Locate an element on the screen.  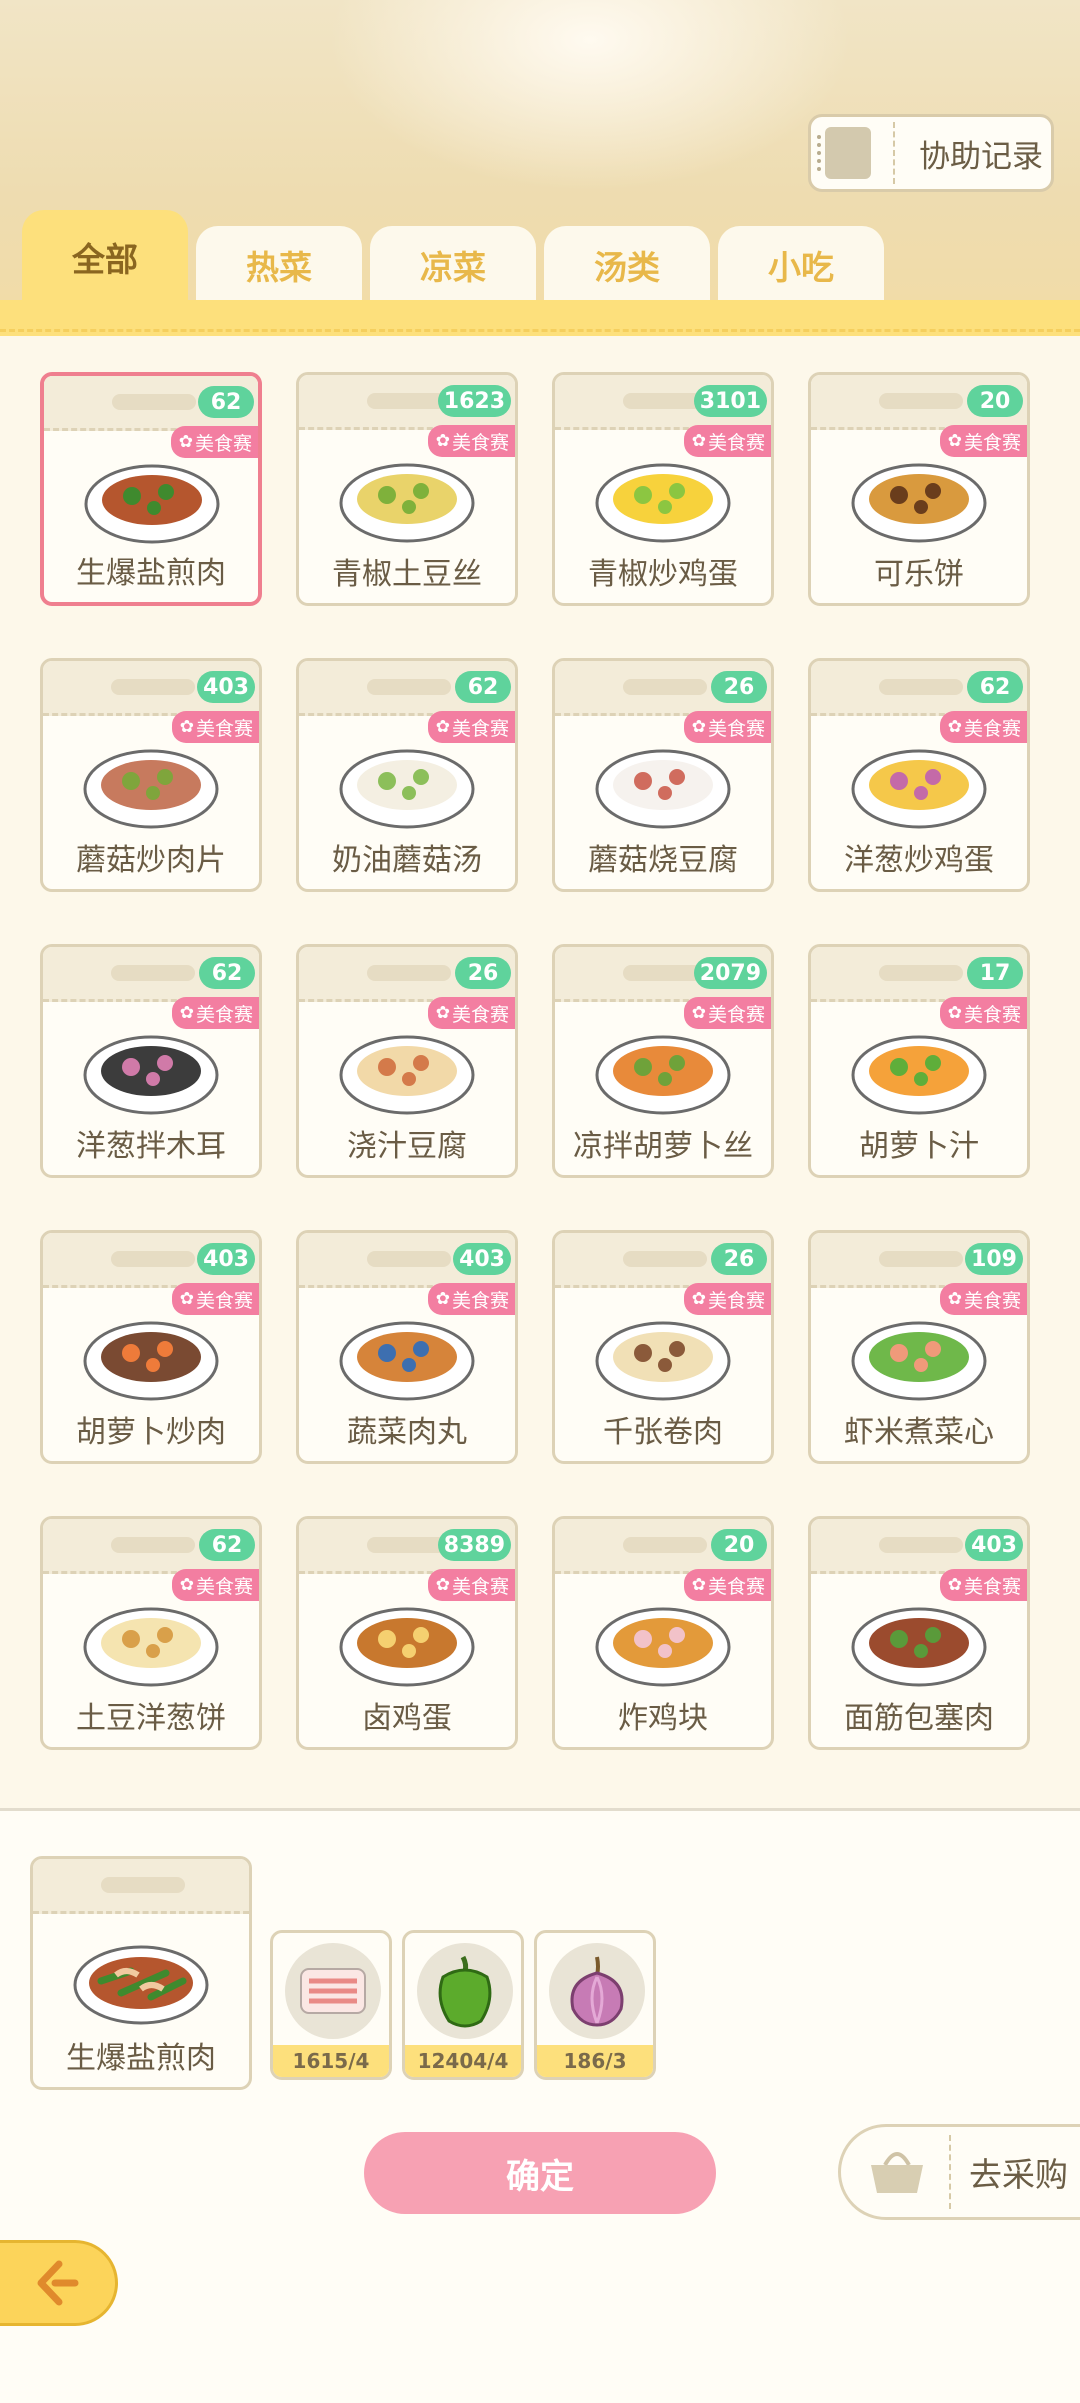
fried-chicken-icon is located at coordinates (663, 1647).